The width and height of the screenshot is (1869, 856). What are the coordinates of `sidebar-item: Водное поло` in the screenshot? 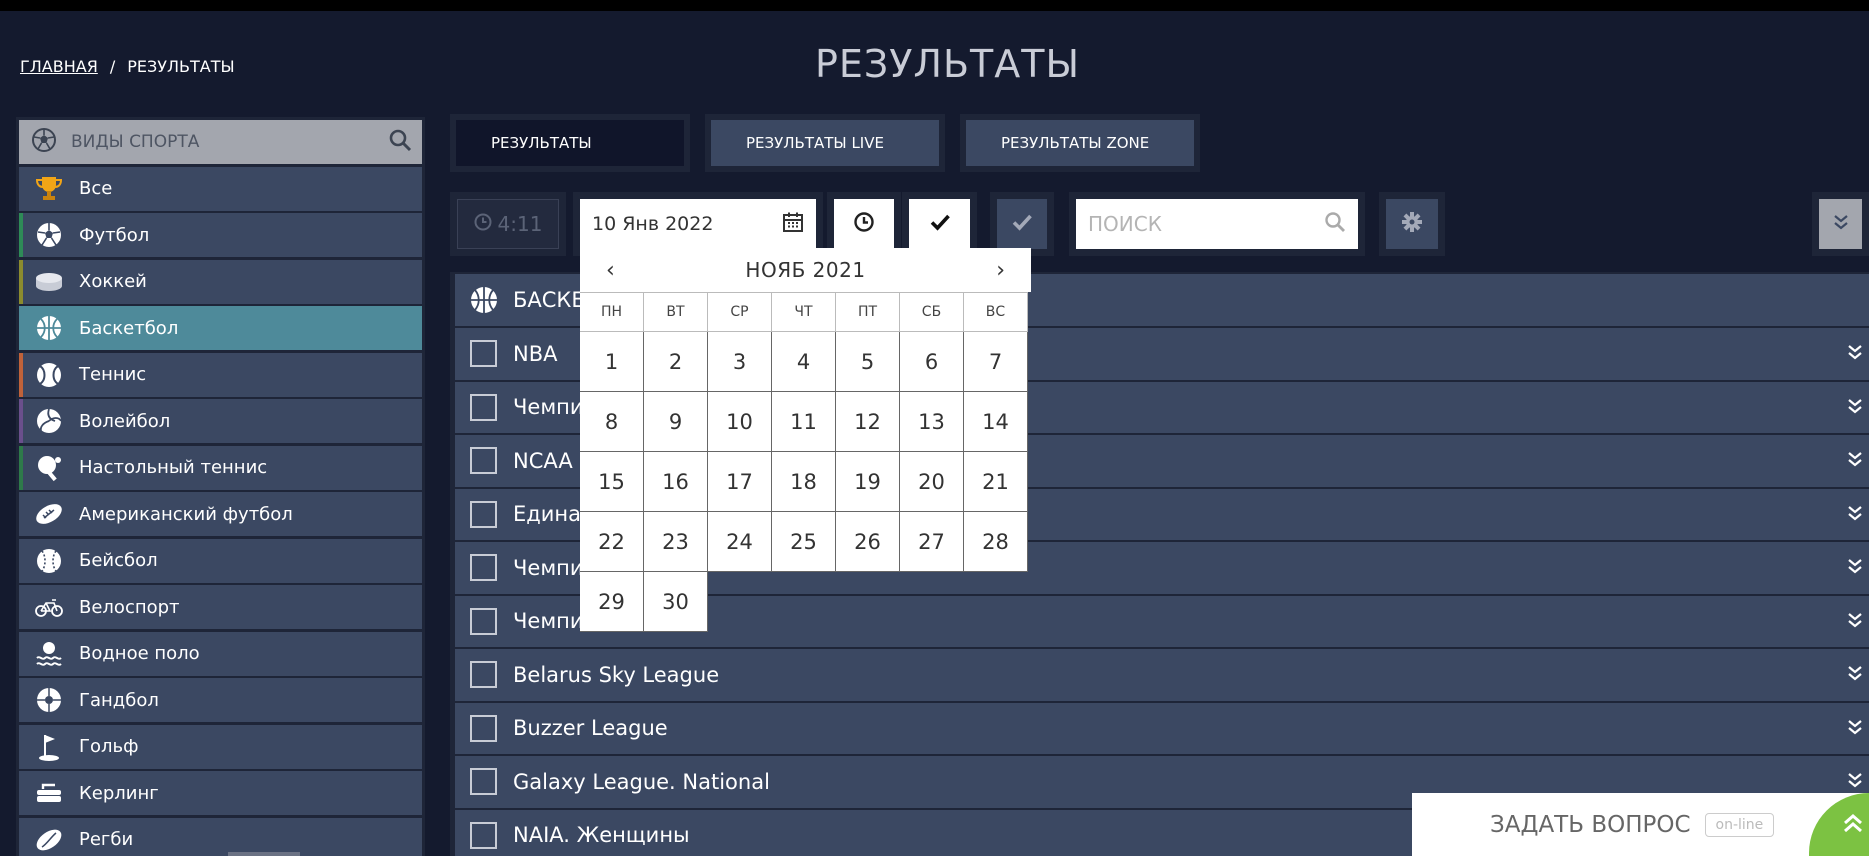 It's located at (220, 653).